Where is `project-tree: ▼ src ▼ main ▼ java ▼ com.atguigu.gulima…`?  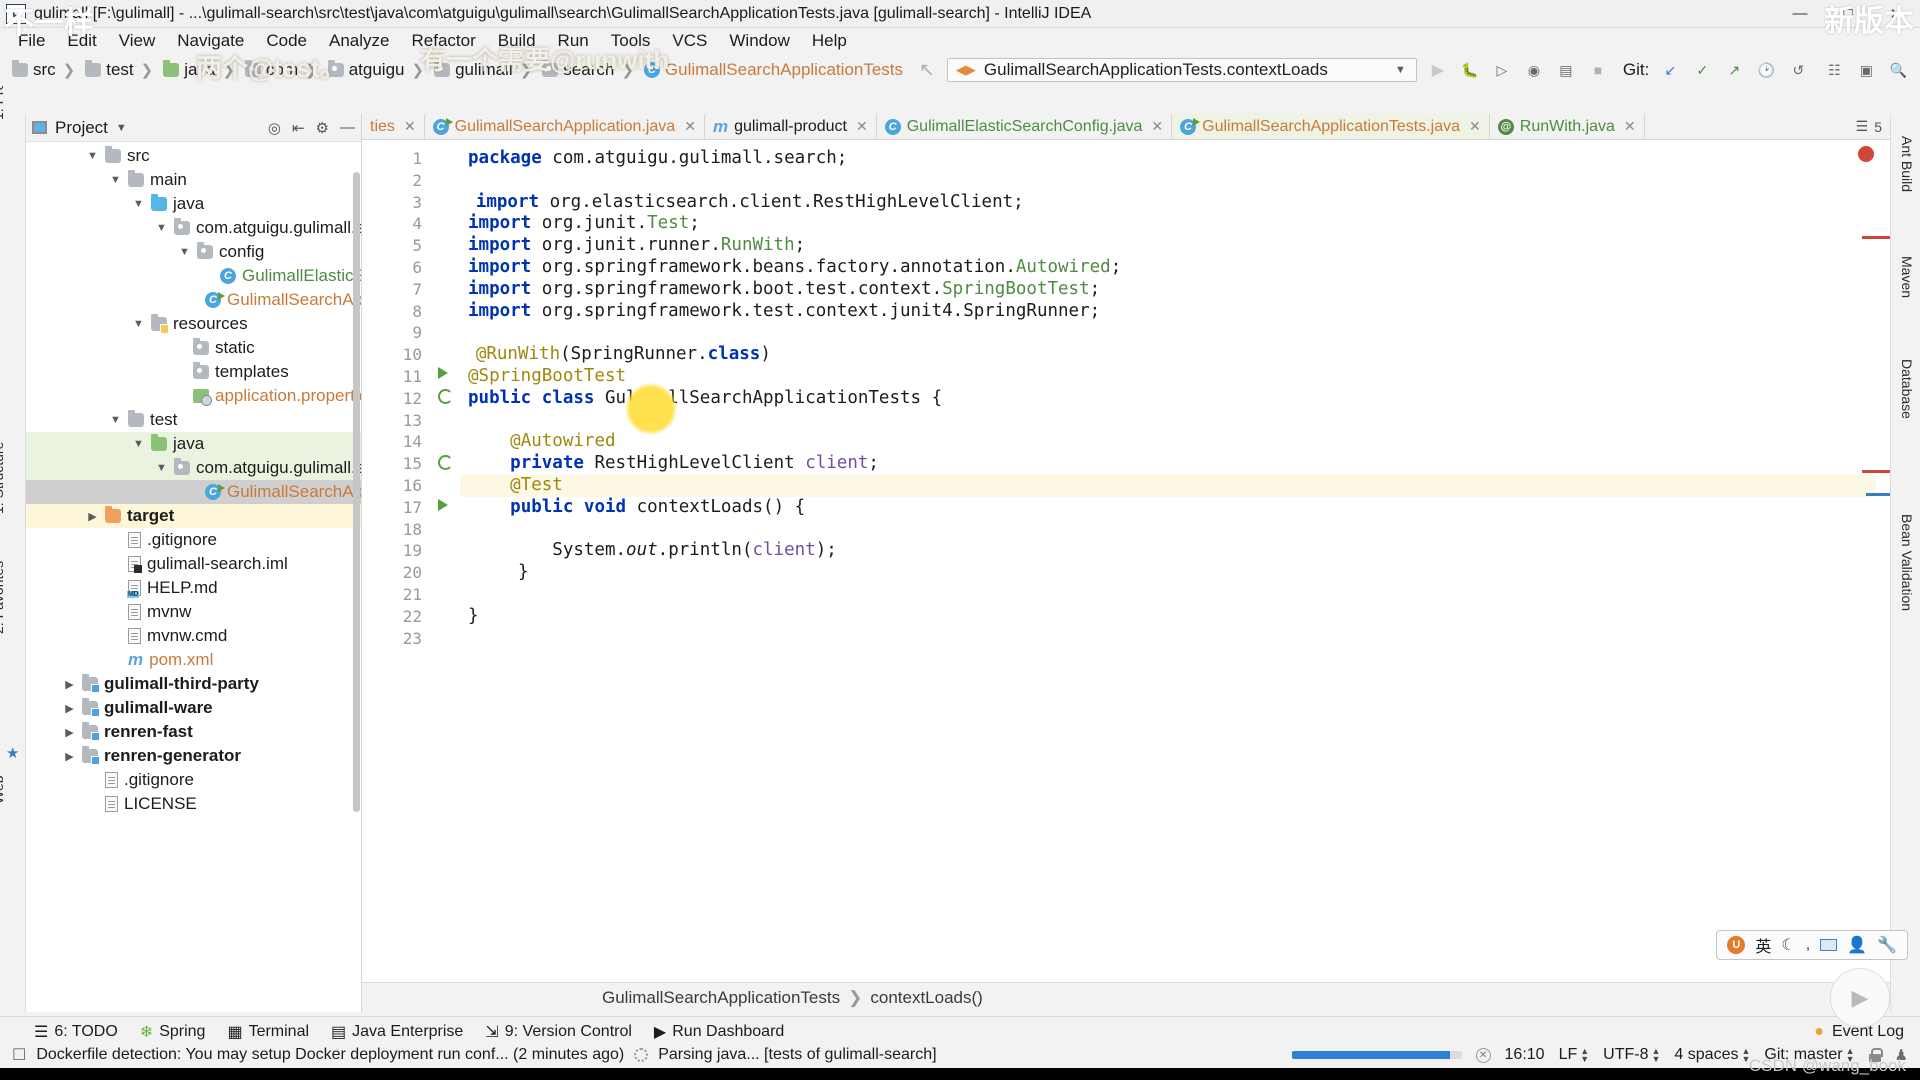
project-tree: ▼ src ▼ main ▼ java ▼ com.atguigu.gulima… is located at coordinates (193, 577).